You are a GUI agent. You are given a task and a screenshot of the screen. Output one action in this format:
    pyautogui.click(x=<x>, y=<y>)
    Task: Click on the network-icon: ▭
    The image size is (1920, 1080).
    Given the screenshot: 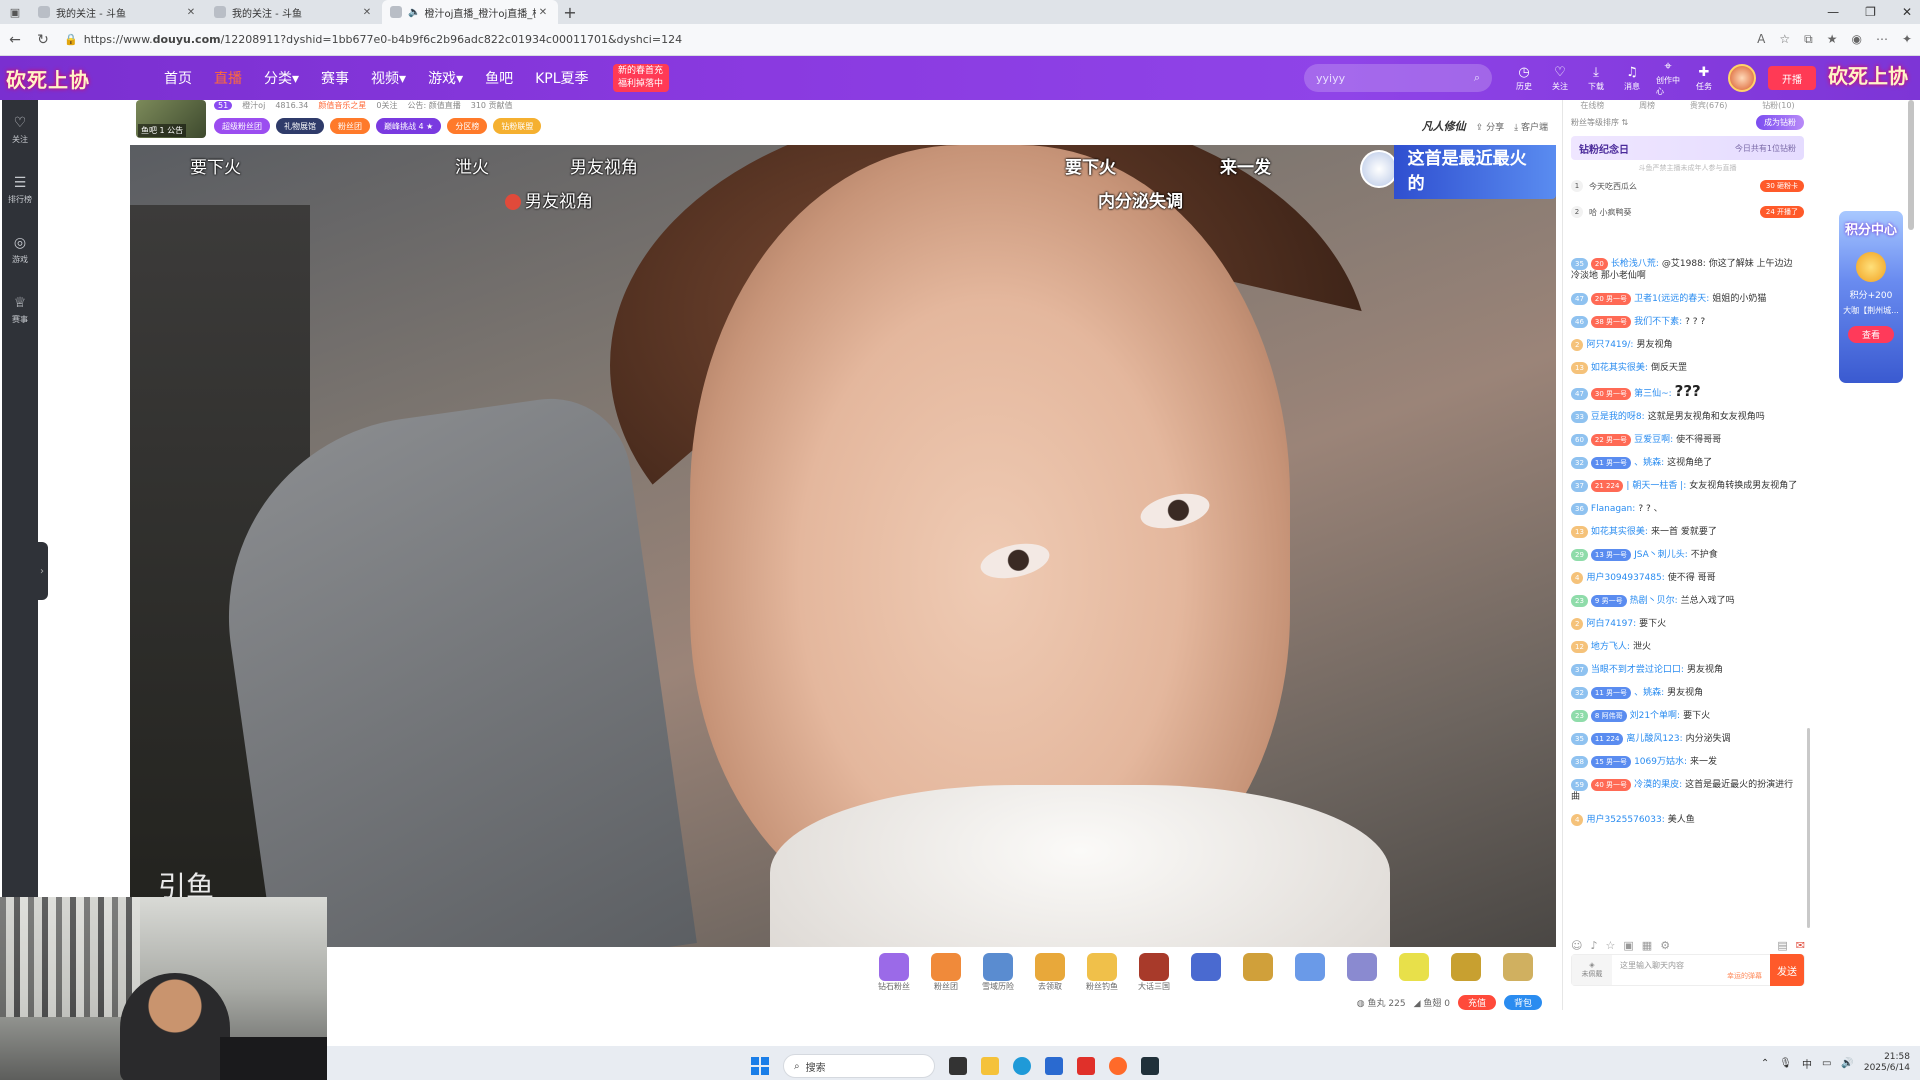 What is the action you would take?
    pyautogui.click(x=1826, y=1063)
    